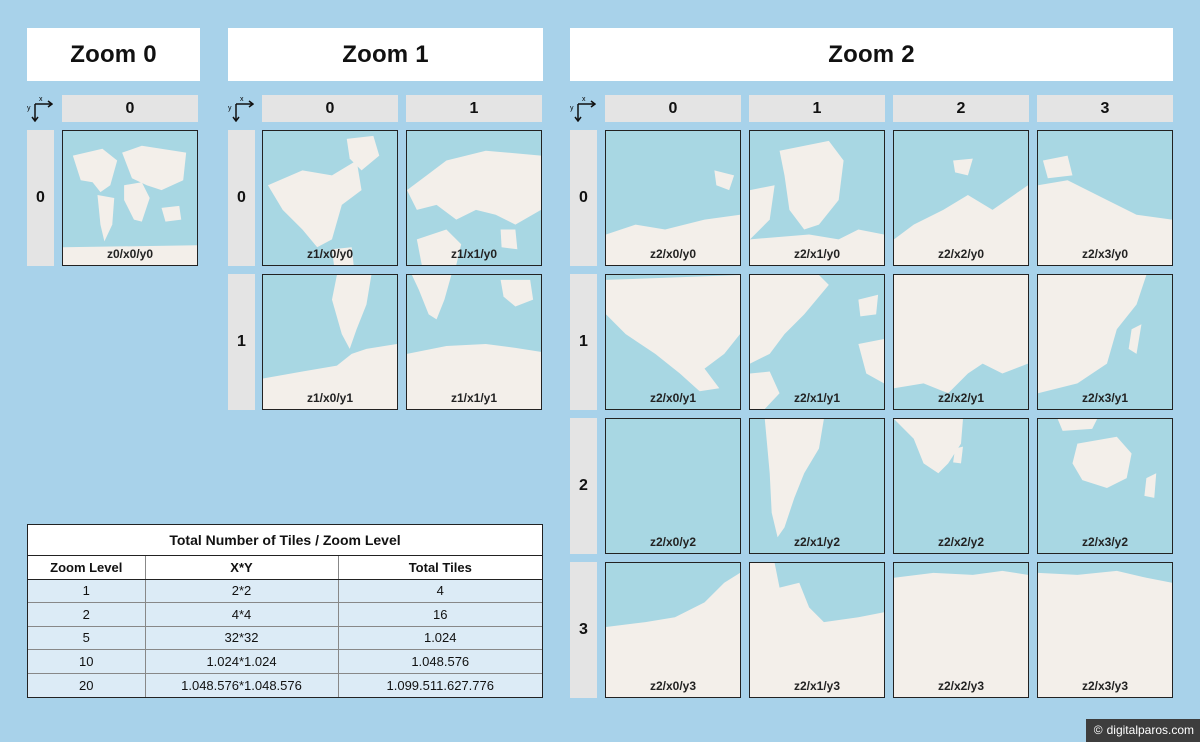  What do you see at coordinates (285, 540) in the screenshot?
I see `table-caption: Total Number of Tiles / Zoom Level` at bounding box center [285, 540].